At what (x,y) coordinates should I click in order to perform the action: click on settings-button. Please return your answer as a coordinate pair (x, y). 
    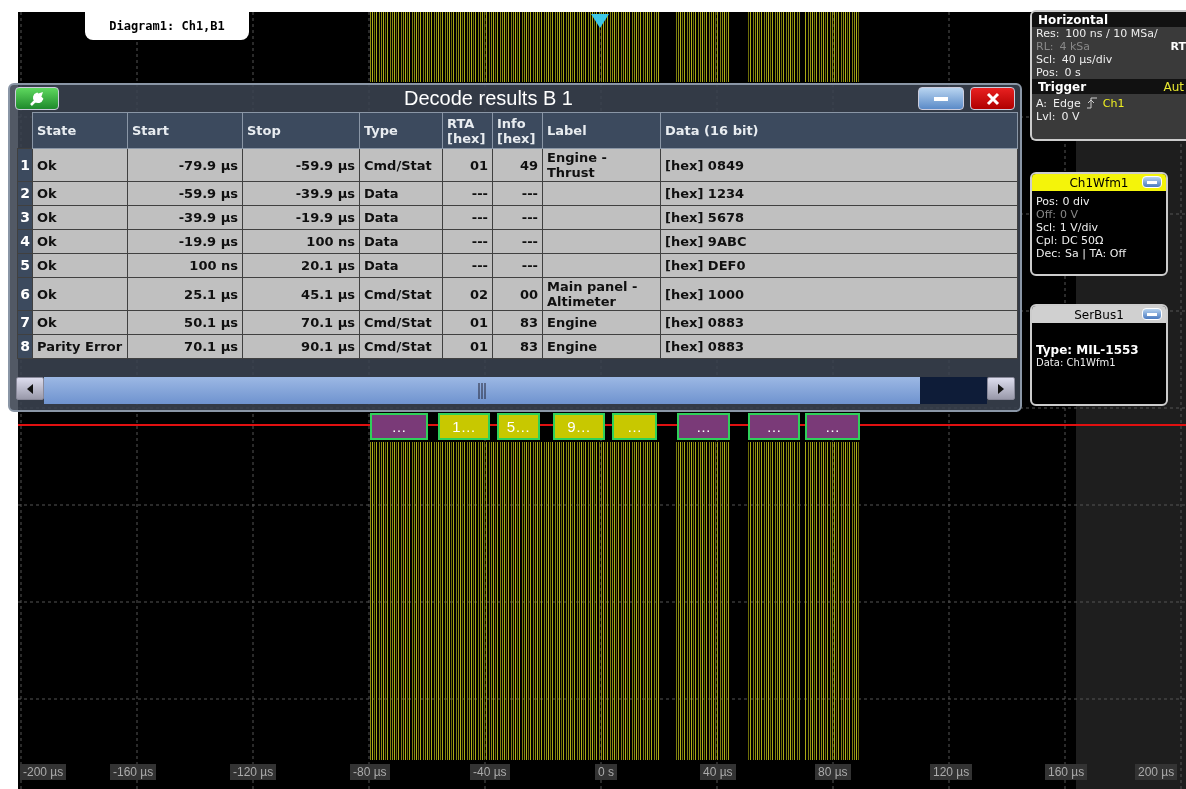
    Looking at the image, I should click on (37, 98).